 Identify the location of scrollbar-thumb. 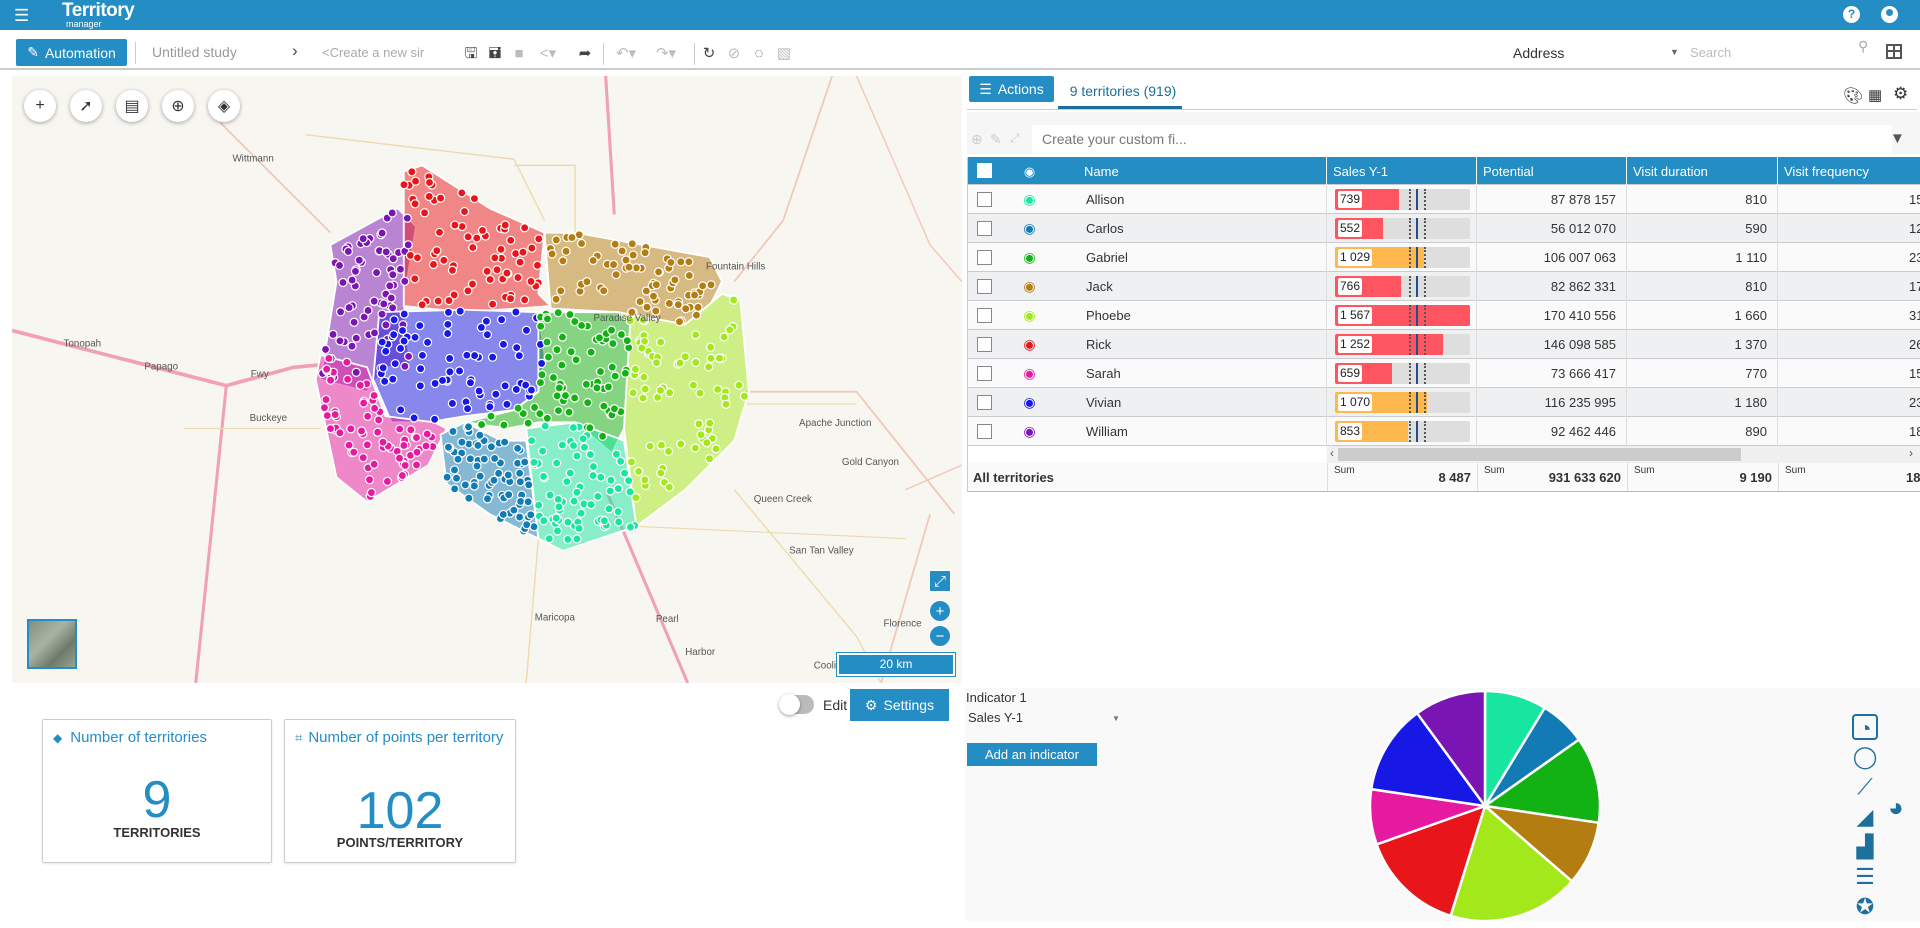
(1539, 454).